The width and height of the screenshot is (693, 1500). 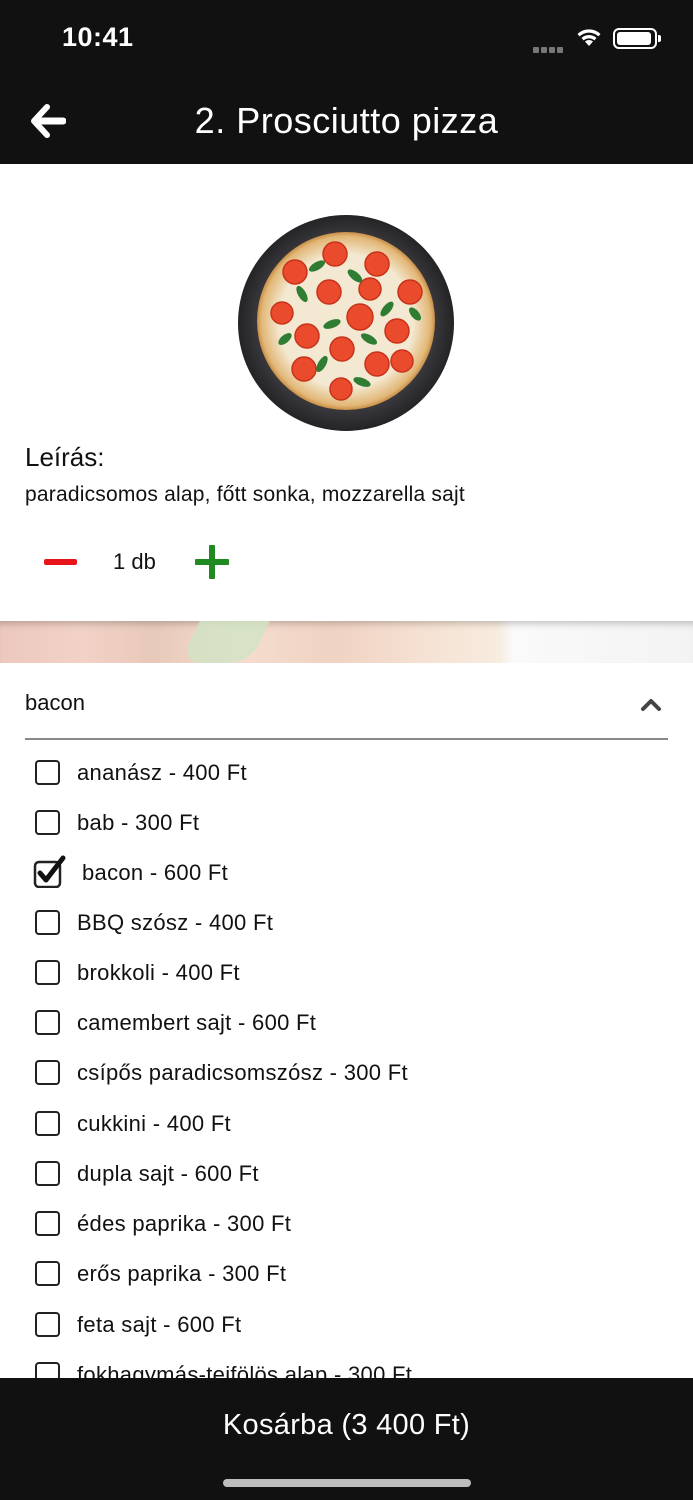 What do you see at coordinates (346, 120) in the screenshot?
I see `page-title: 2. Prosciutto pizza` at bounding box center [346, 120].